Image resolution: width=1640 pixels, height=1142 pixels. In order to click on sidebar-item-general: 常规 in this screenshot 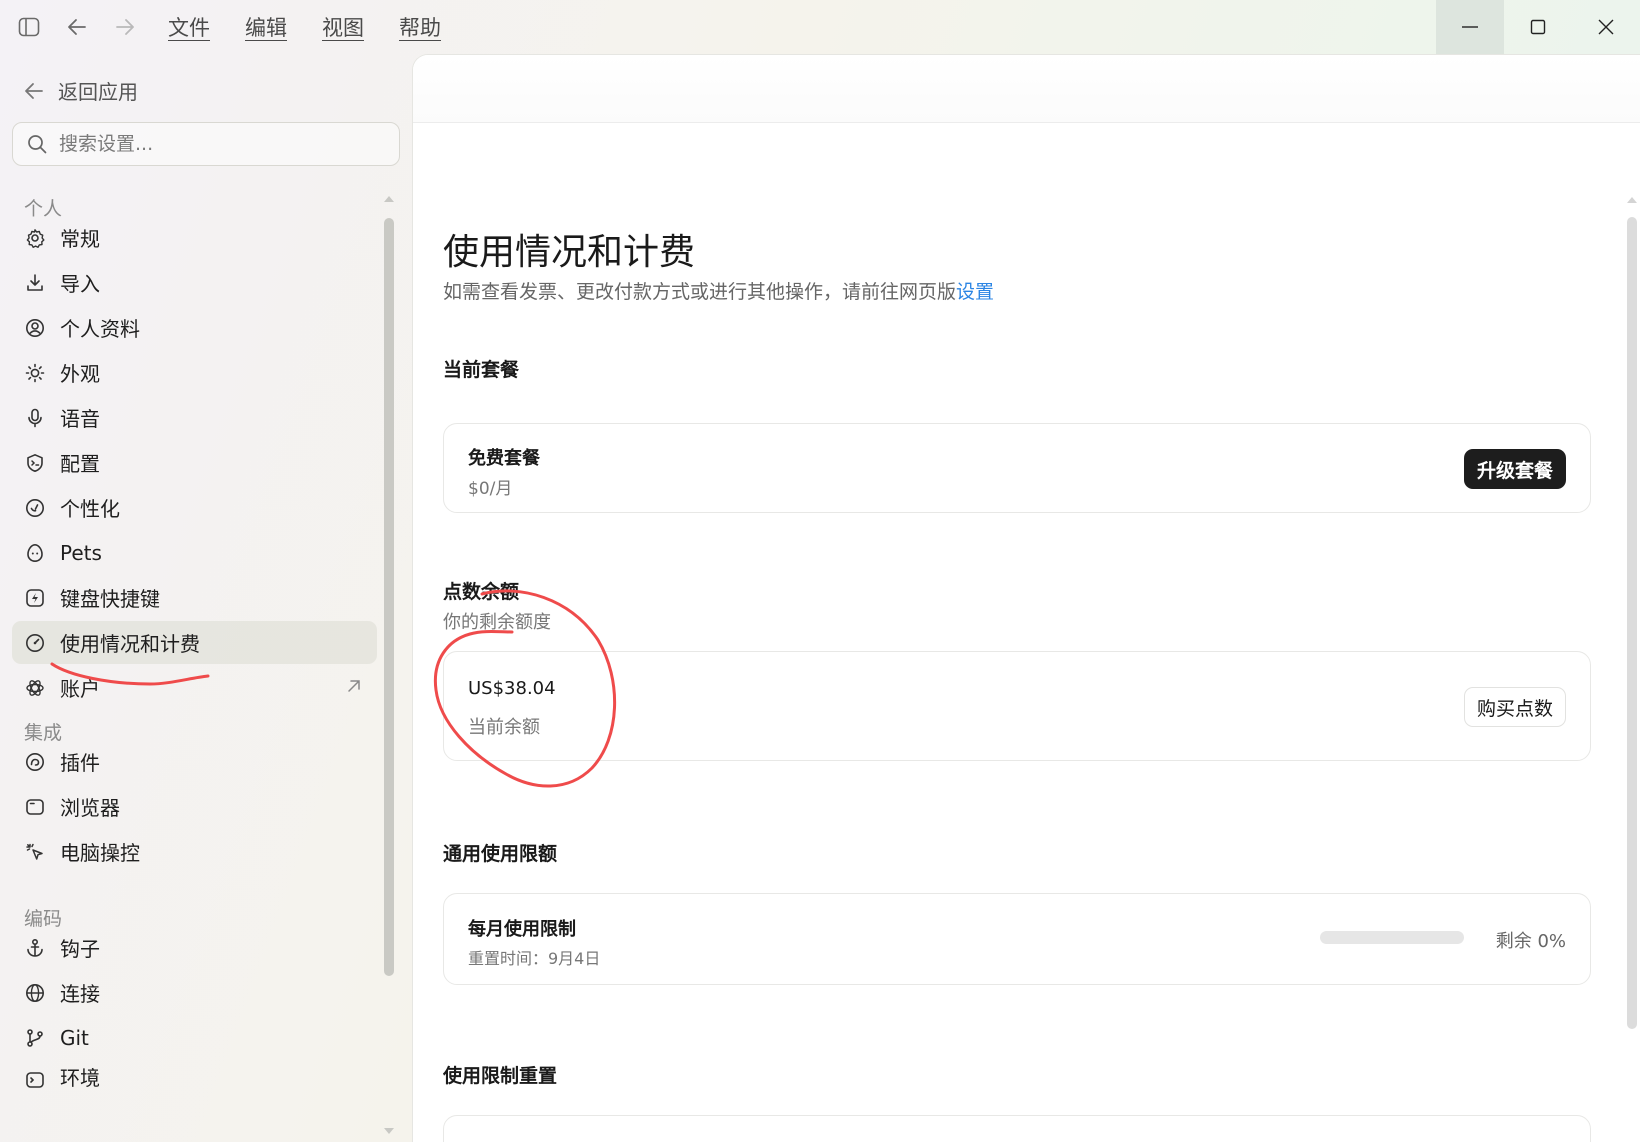, I will do `click(194, 237)`.